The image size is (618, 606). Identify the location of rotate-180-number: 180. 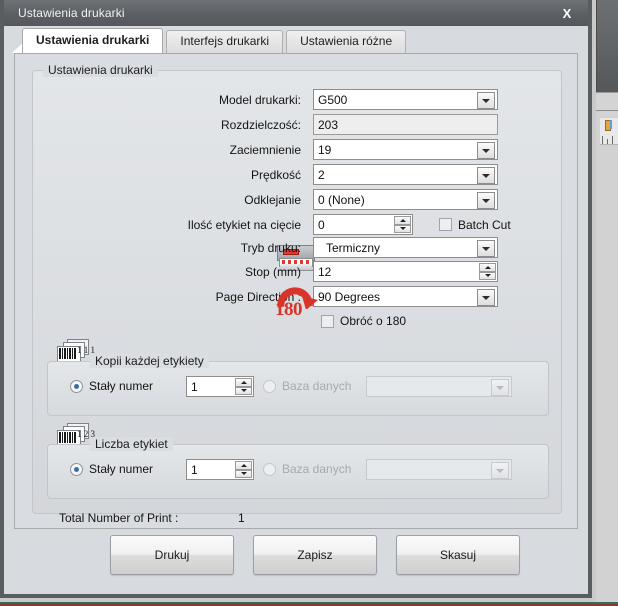
(289, 309).